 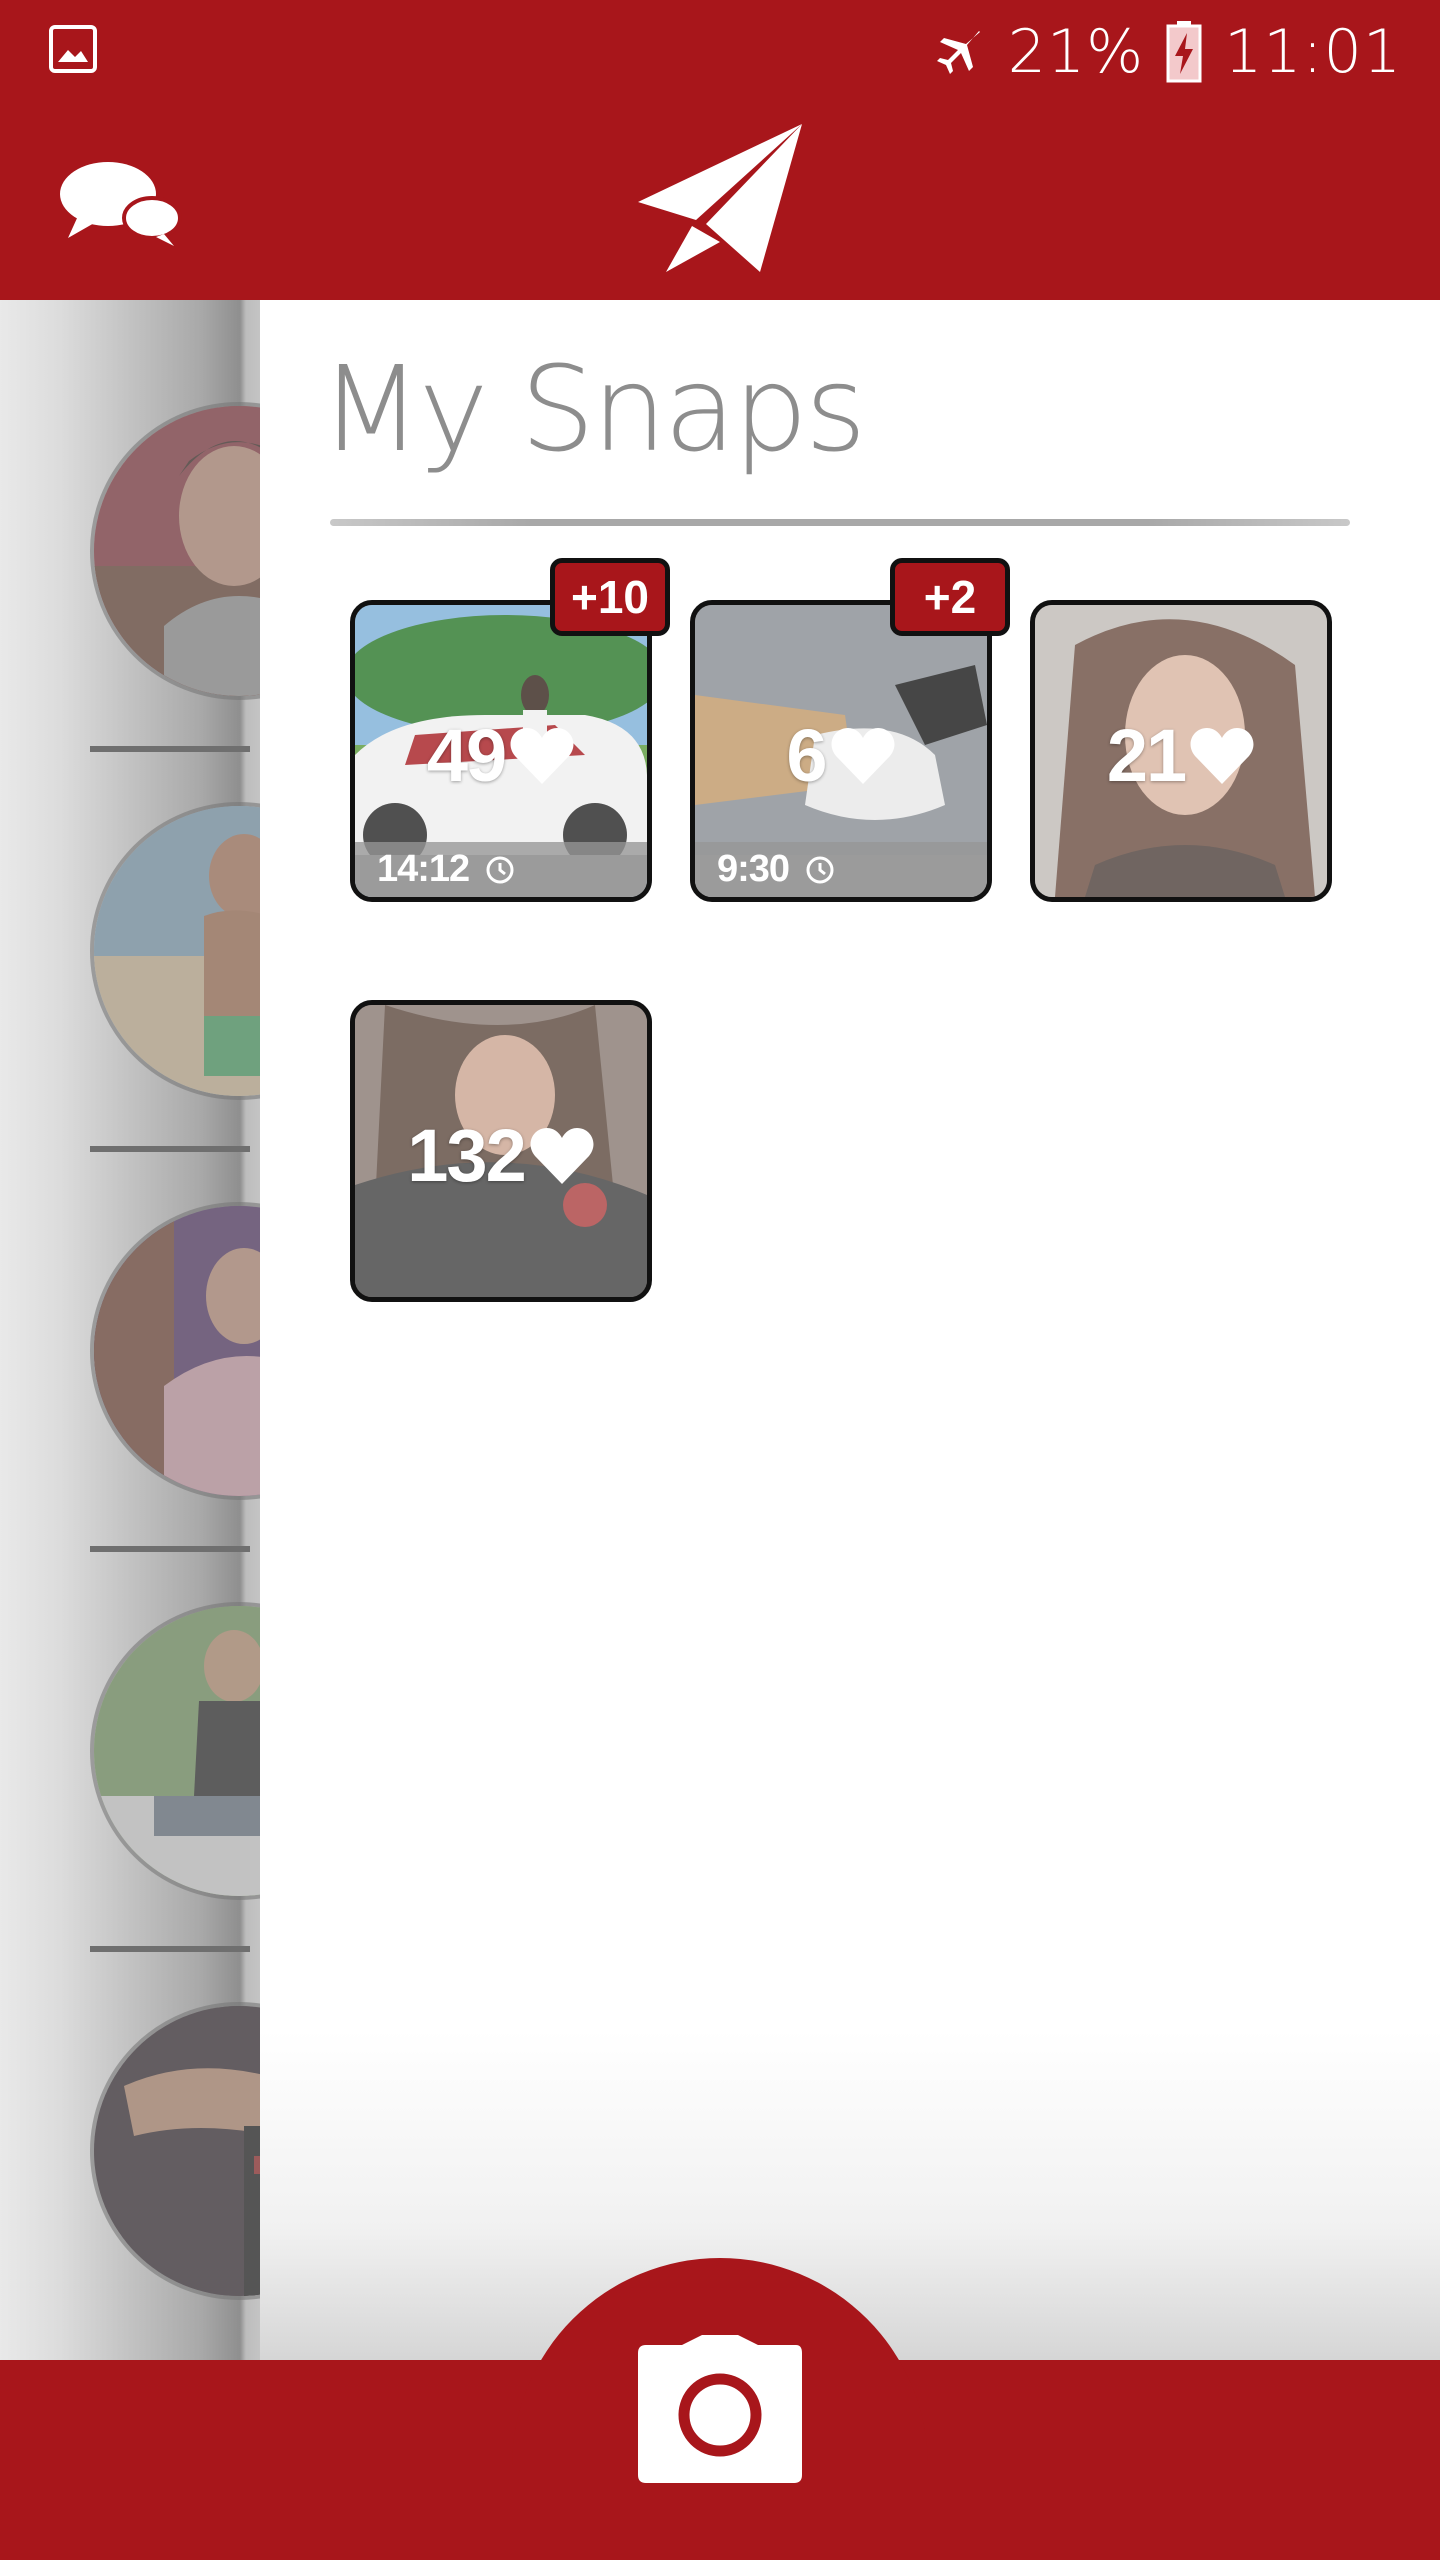 I want to click on gallery-notification-icon, so click(x=73, y=49).